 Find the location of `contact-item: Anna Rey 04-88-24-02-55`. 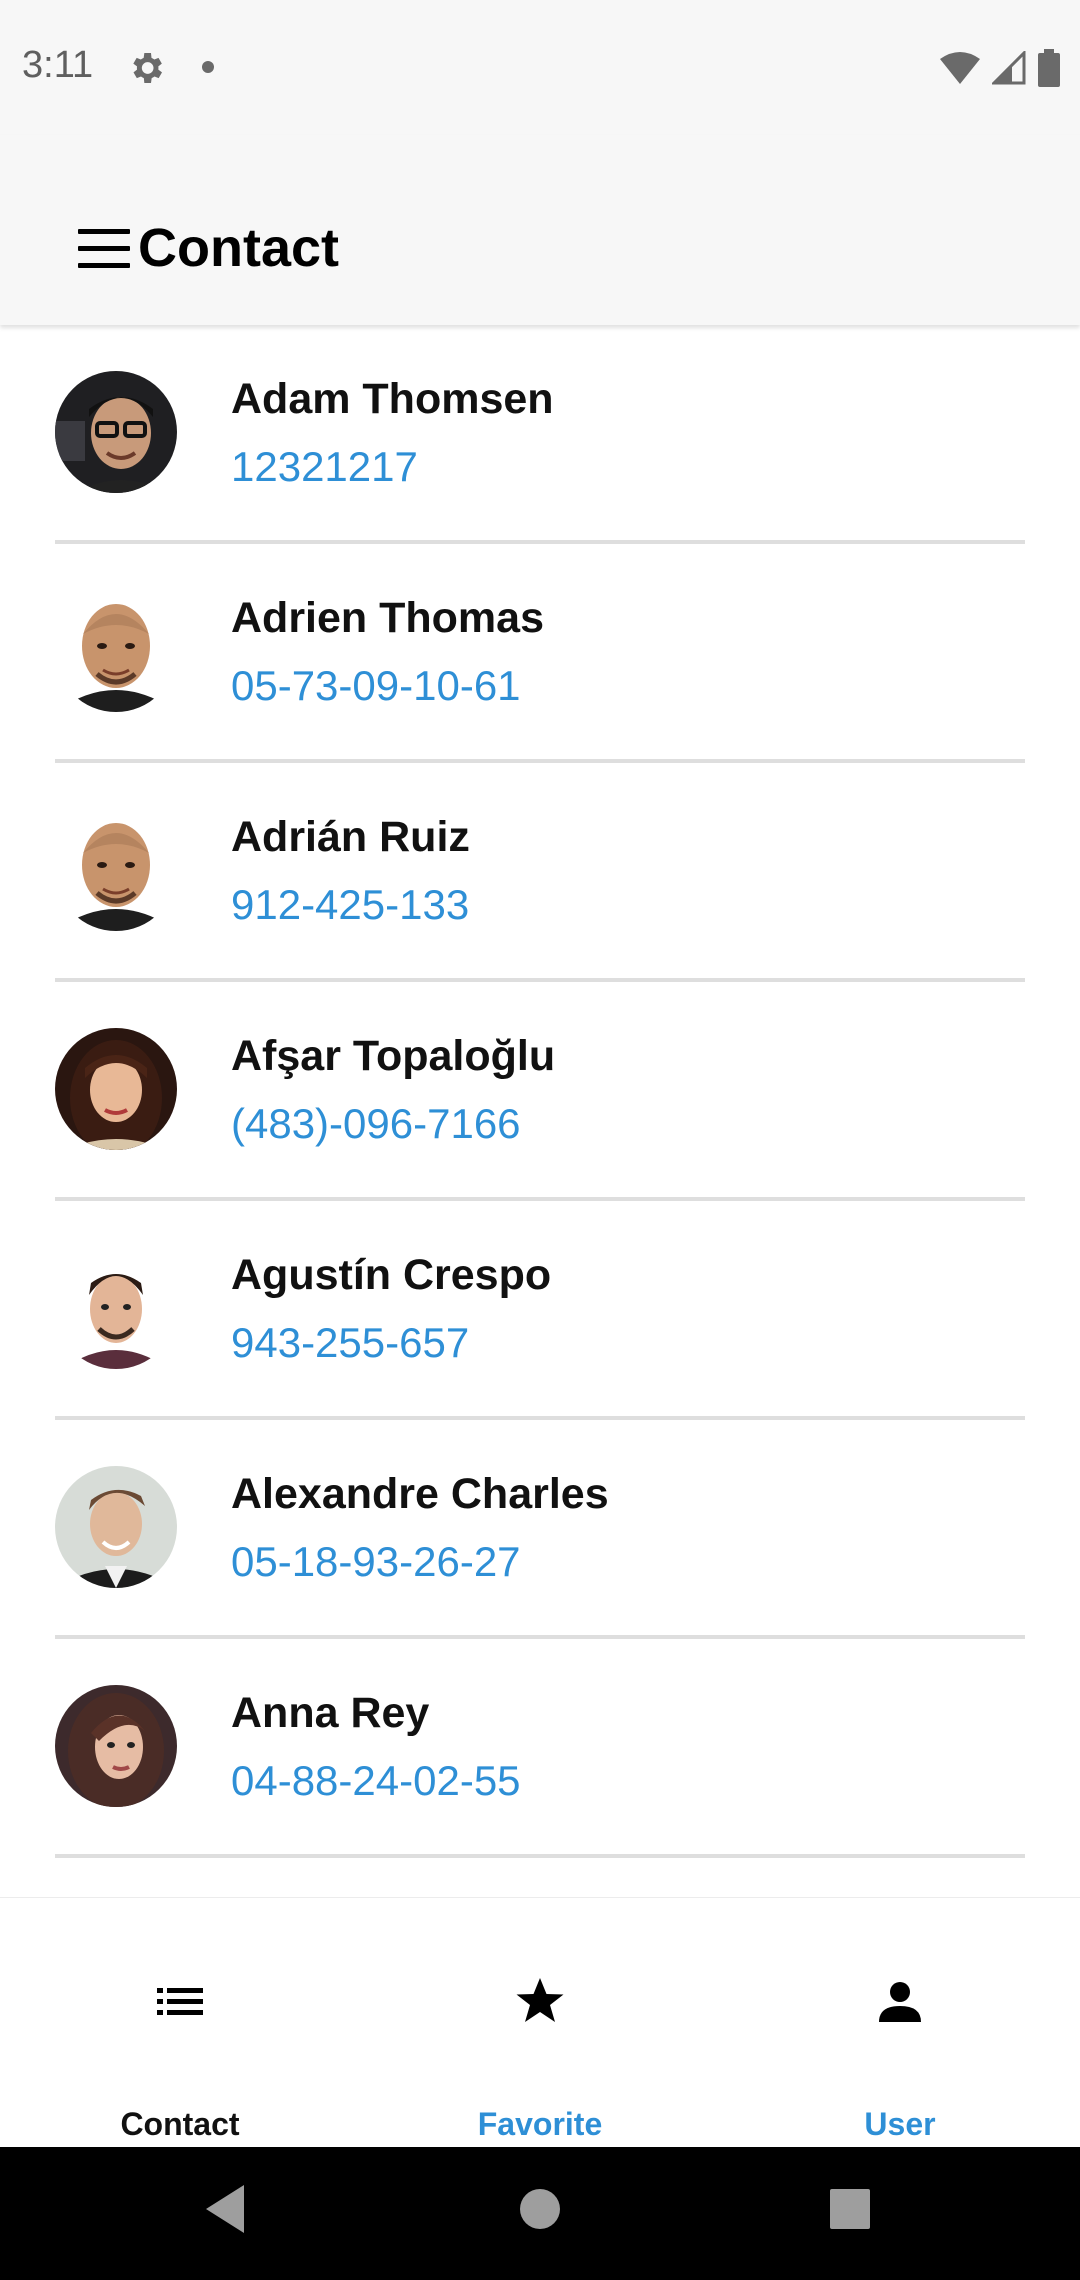

contact-item: Anna Rey 04-88-24-02-55 is located at coordinates (540, 1748).